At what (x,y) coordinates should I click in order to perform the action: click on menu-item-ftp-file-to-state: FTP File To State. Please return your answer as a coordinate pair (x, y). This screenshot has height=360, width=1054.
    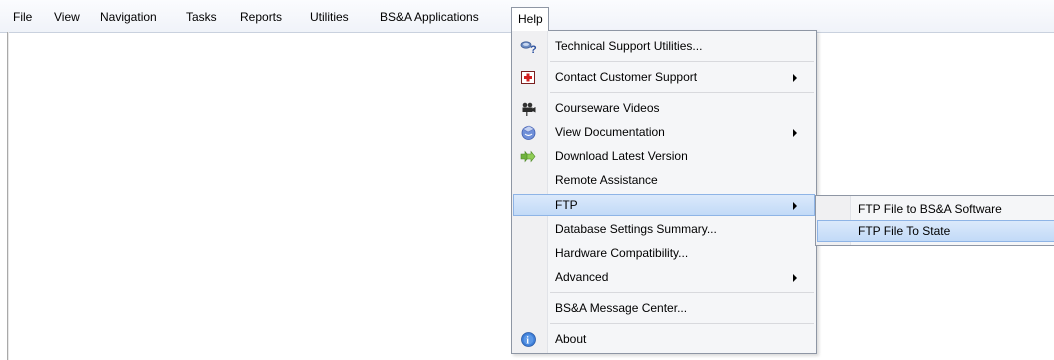
    Looking at the image, I should click on (935, 231).